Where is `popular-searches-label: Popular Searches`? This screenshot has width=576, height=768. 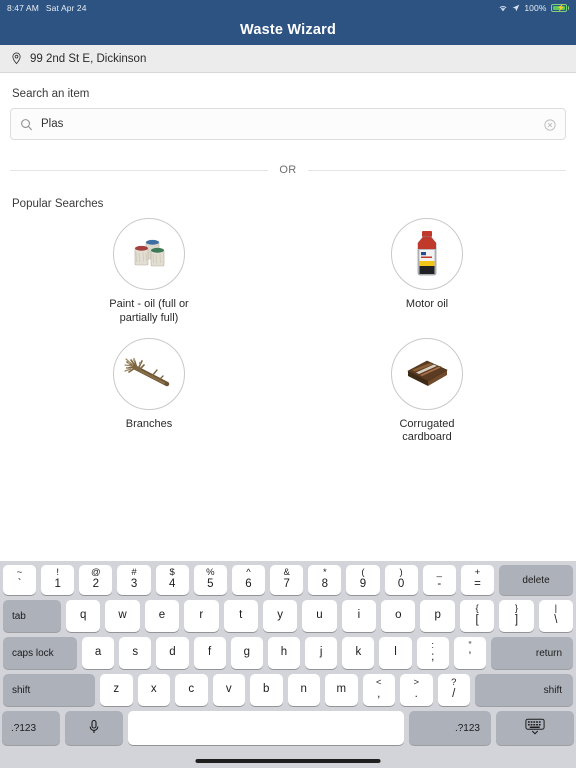 popular-searches-label: Popular Searches is located at coordinates (58, 204).